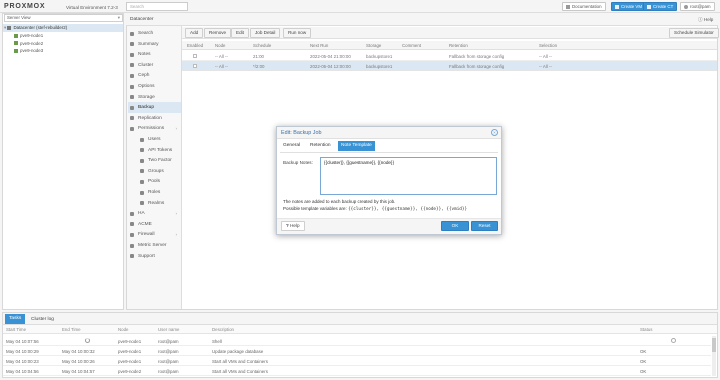 This screenshot has height=380, width=720. I want to click on reset-button: Reset, so click(484, 226).